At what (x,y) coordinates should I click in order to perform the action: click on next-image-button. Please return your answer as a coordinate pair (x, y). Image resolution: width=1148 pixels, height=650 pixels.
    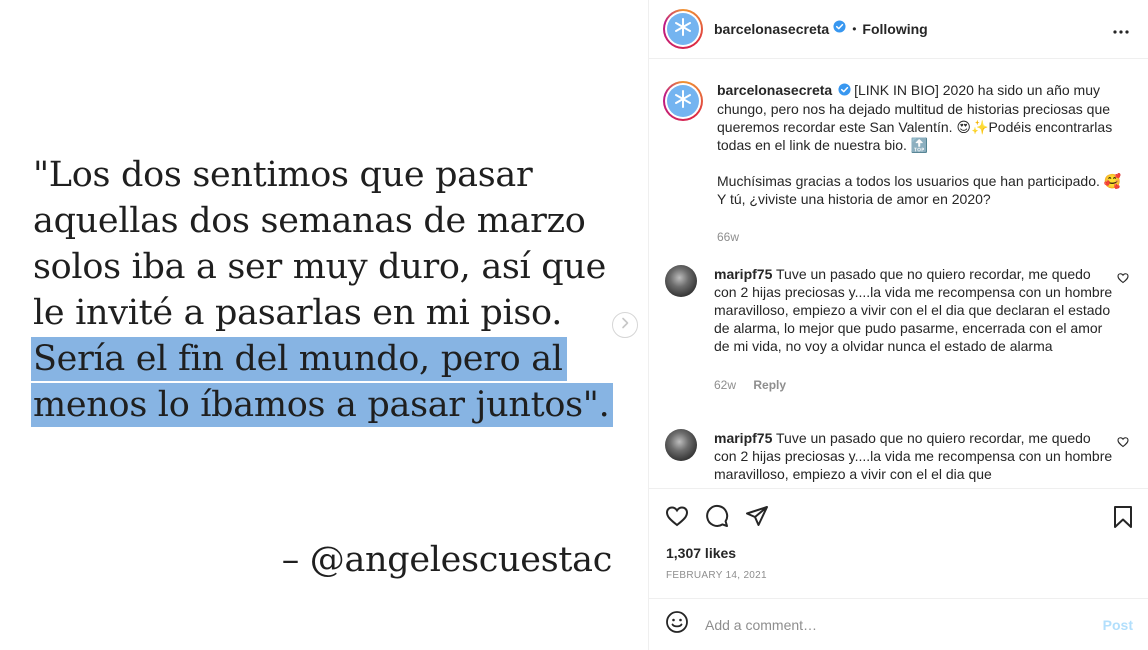
    Looking at the image, I should click on (625, 325).